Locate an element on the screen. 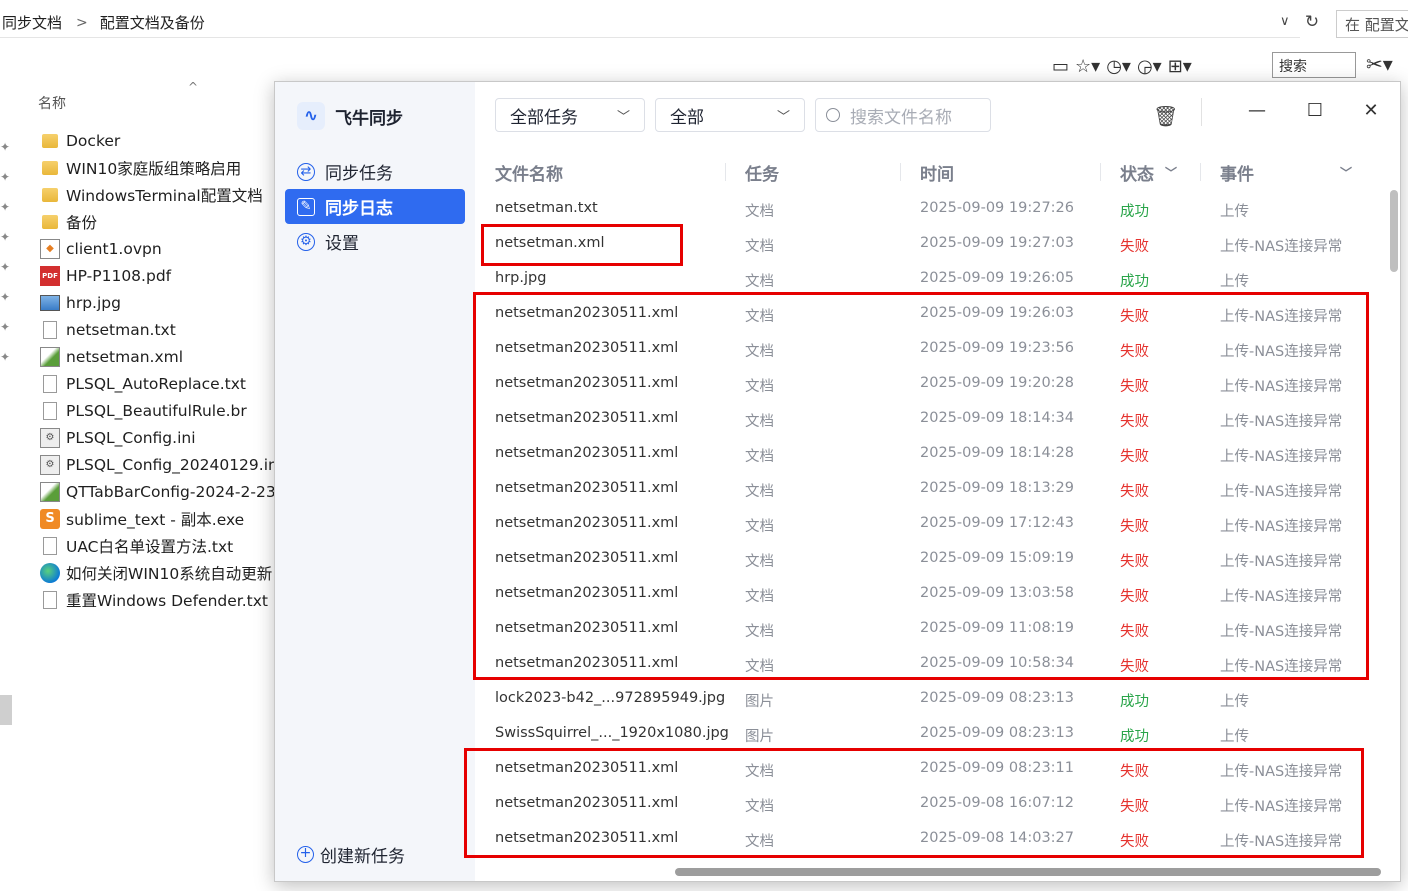 The width and height of the screenshot is (1408, 891). file-item: netsetman.xml is located at coordinates (158, 356).